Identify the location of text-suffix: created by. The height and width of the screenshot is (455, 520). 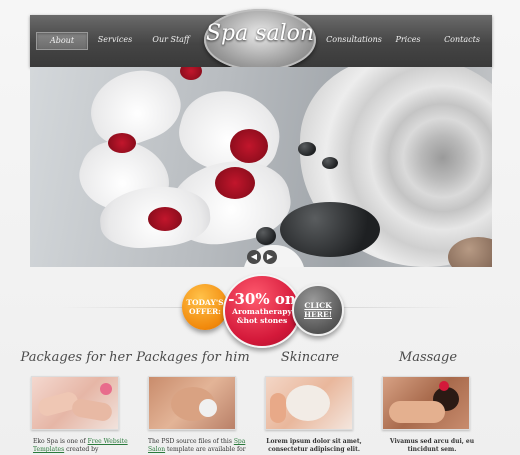
(81, 449).